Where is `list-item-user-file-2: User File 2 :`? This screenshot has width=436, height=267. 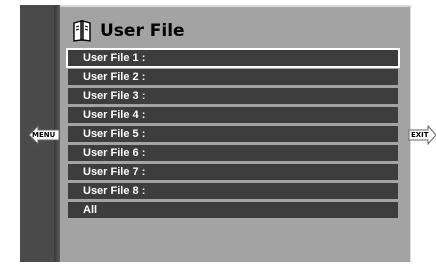
list-item-user-file-2: User File 2 : is located at coordinates (233, 77).